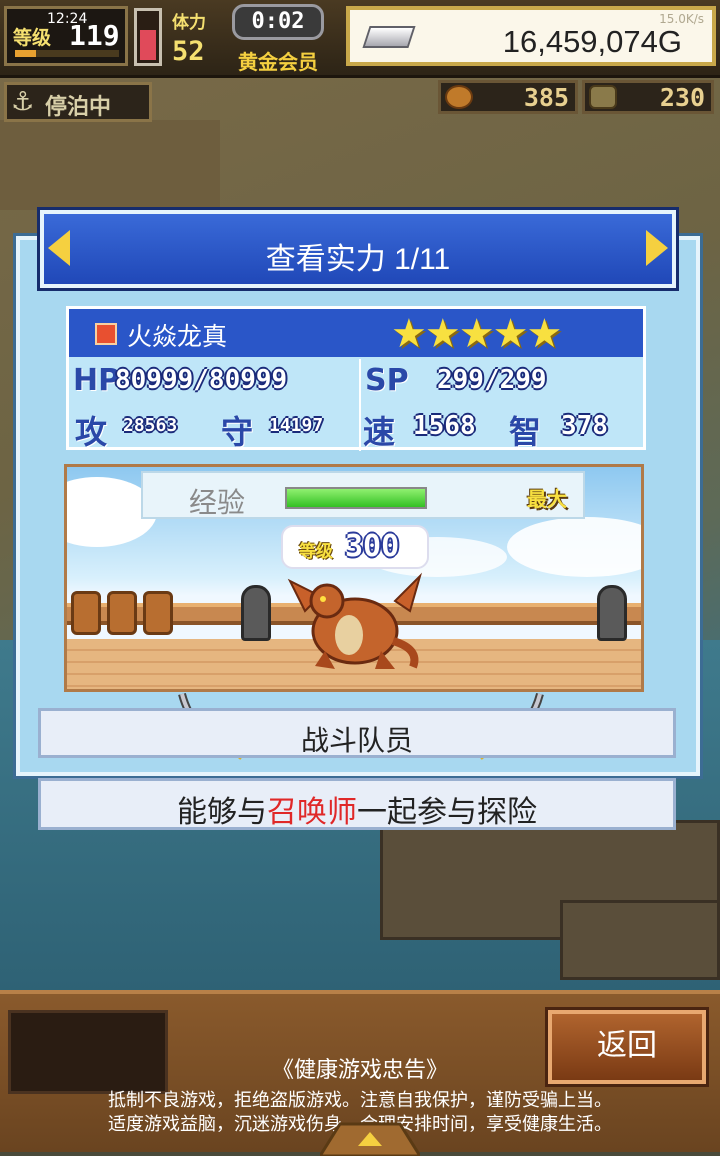  Describe the element at coordinates (91, 432) in the screenshot. I see `attack-label: 攻` at that location.